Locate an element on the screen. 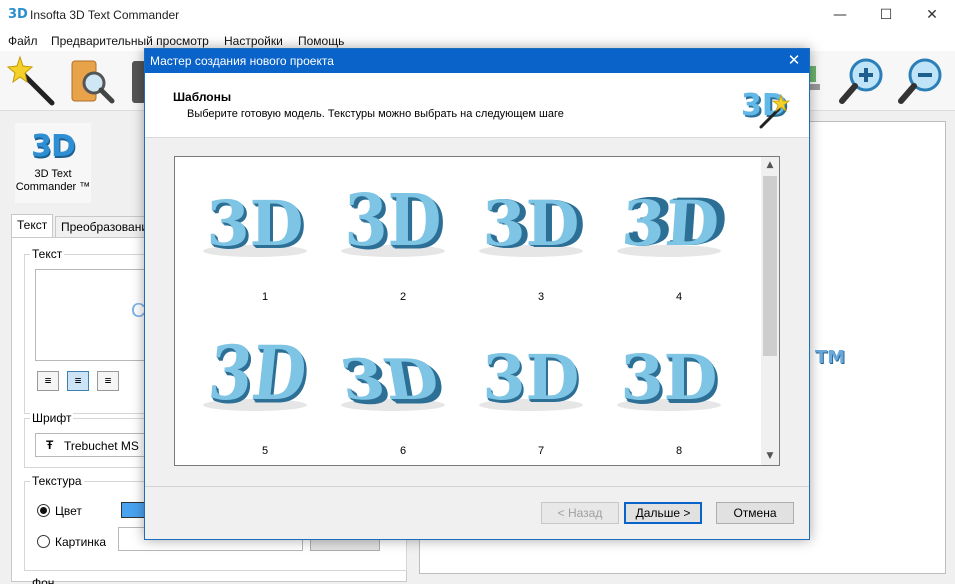 This screenshot has height=584, width=955. product-logo-icon: 3D is located at coordinates (53, 146).